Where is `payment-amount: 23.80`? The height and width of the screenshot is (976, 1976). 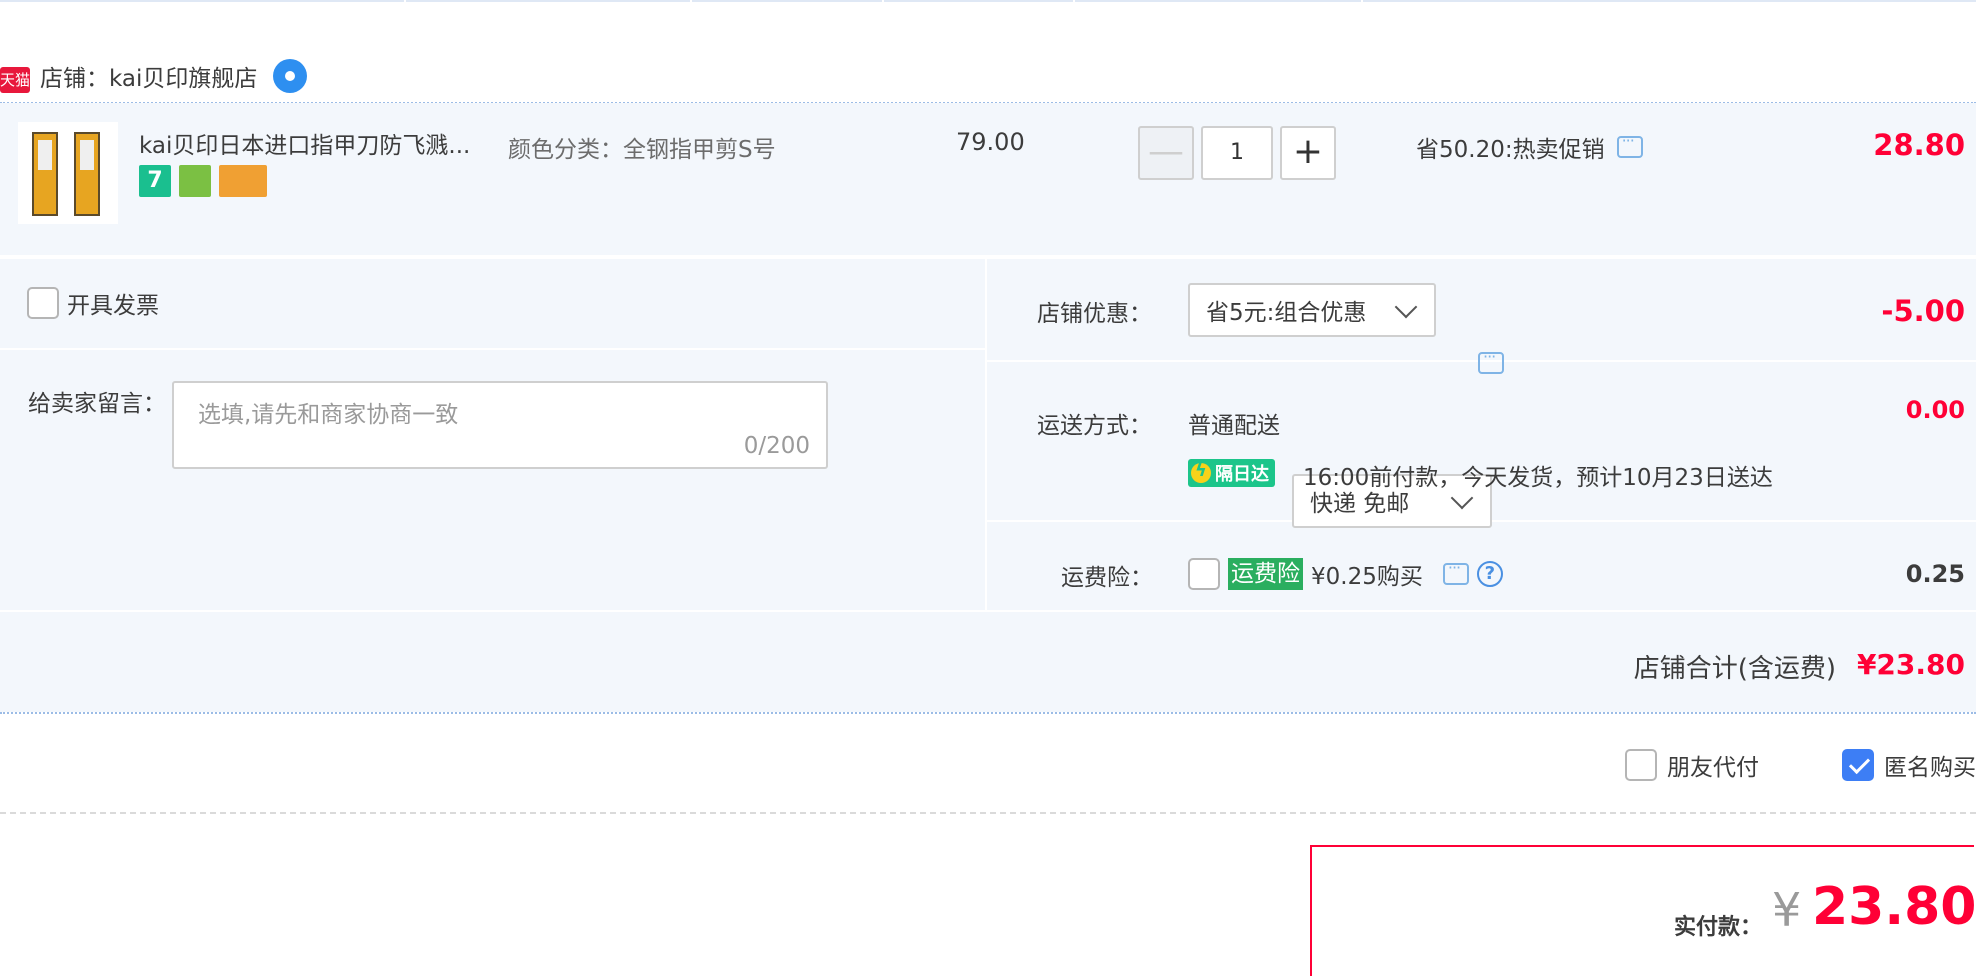
payment-amount: 23.80 is located at coordinates (1894, 907).